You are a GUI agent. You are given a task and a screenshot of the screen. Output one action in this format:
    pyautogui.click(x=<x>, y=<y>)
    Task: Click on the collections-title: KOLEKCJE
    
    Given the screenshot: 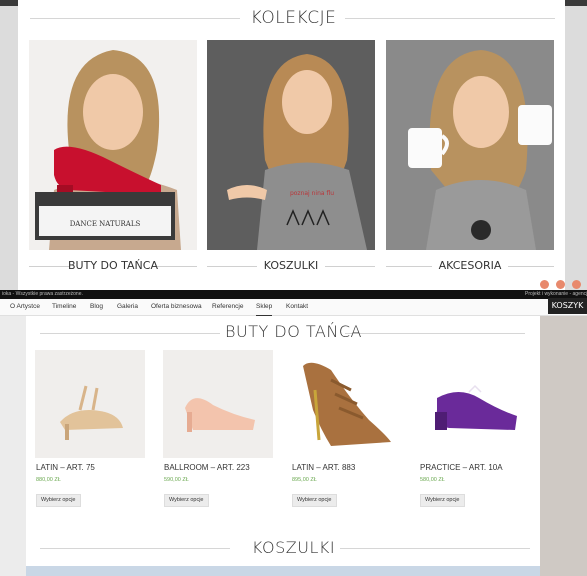 What is the action you would take?
    pyautogui.click(x=293, y=18)
    